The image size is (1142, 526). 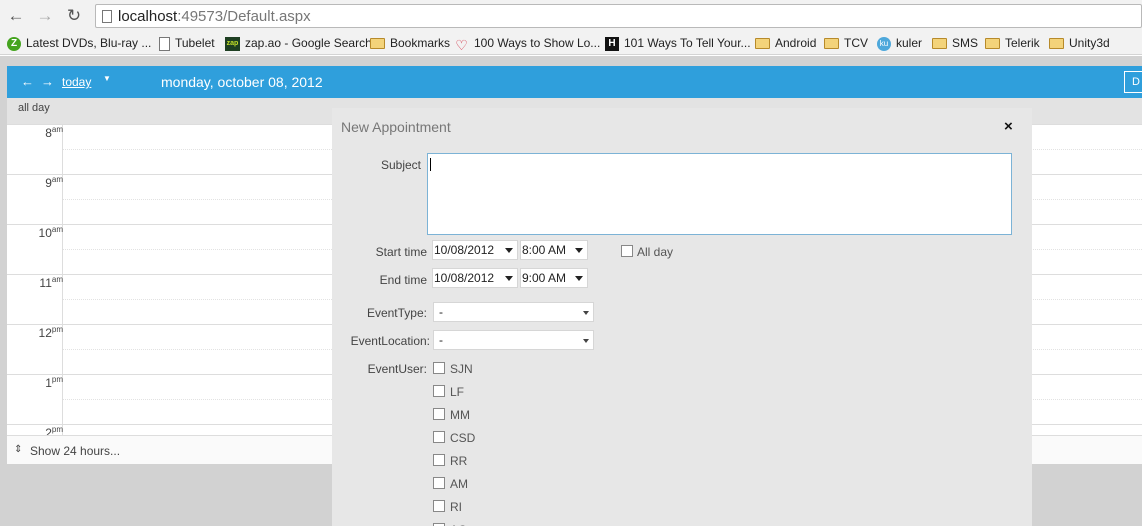 I want to click on chevron-down-icon: ▼, so click(x=107, y=78).